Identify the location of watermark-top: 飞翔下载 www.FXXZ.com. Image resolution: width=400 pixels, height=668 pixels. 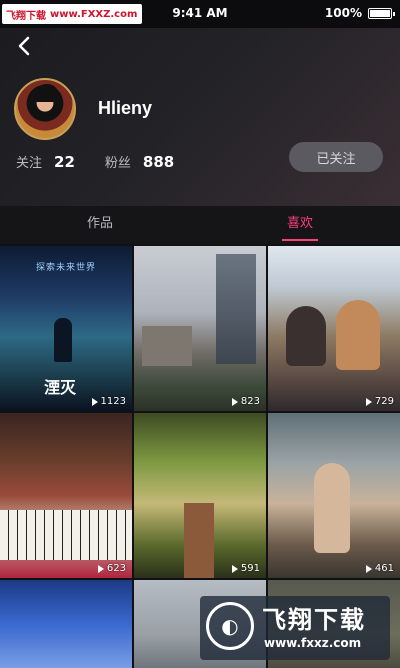
(72, 14).